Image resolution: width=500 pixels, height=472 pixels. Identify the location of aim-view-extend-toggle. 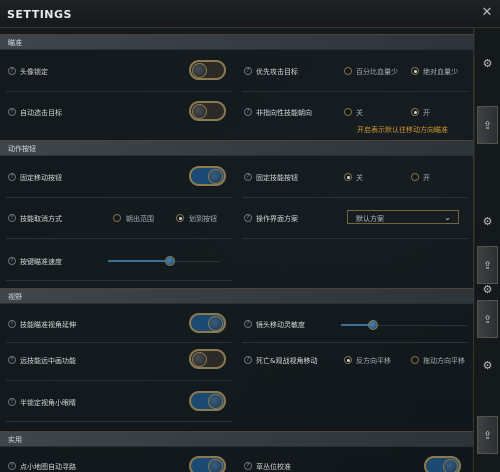
(207, 323).